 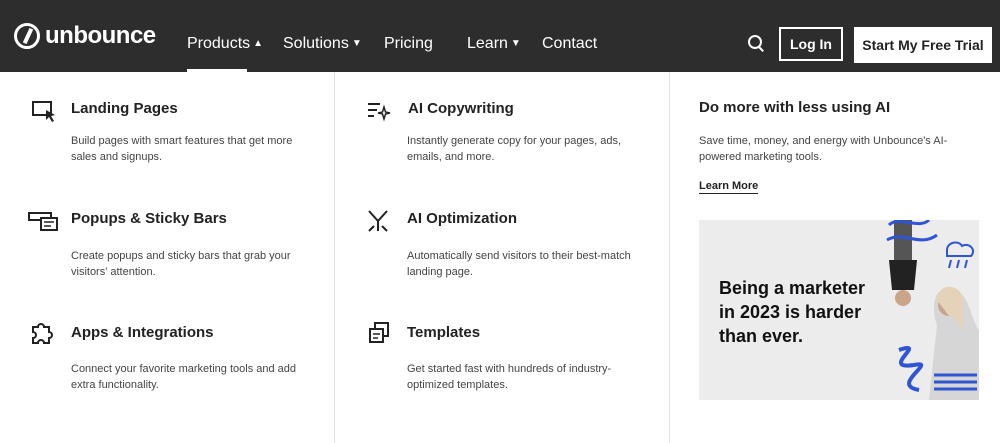 I want to click on logo-text: unbounce, so click(x=100, y=35).